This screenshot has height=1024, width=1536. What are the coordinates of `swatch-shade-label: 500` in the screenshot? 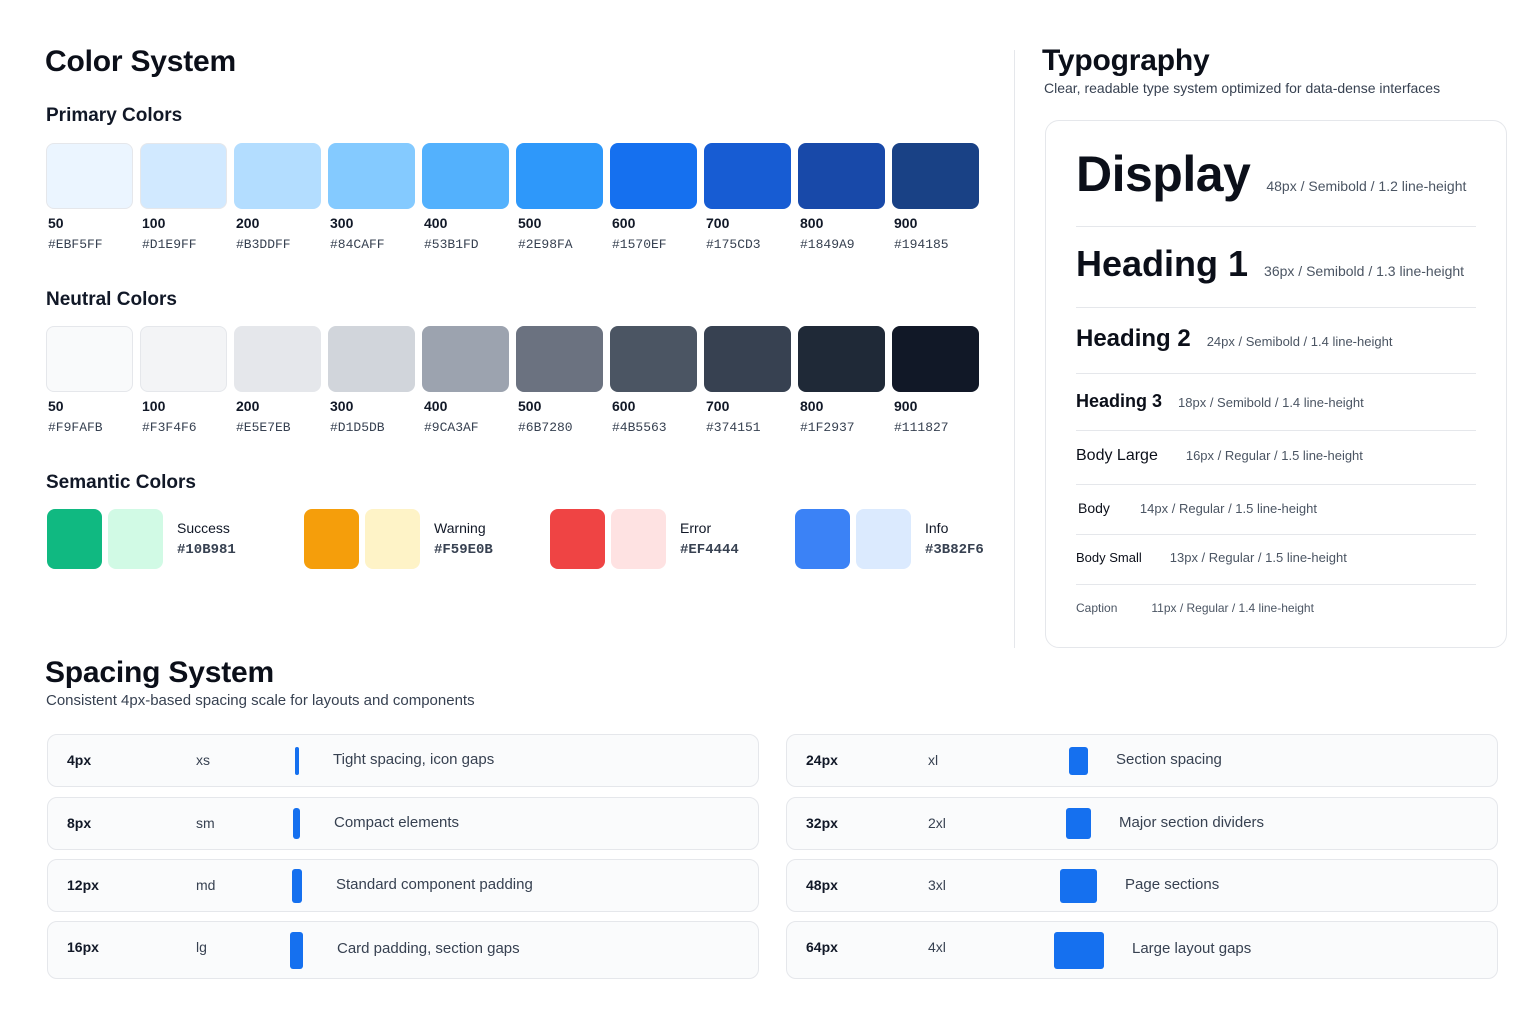 It's located at (530, 406).